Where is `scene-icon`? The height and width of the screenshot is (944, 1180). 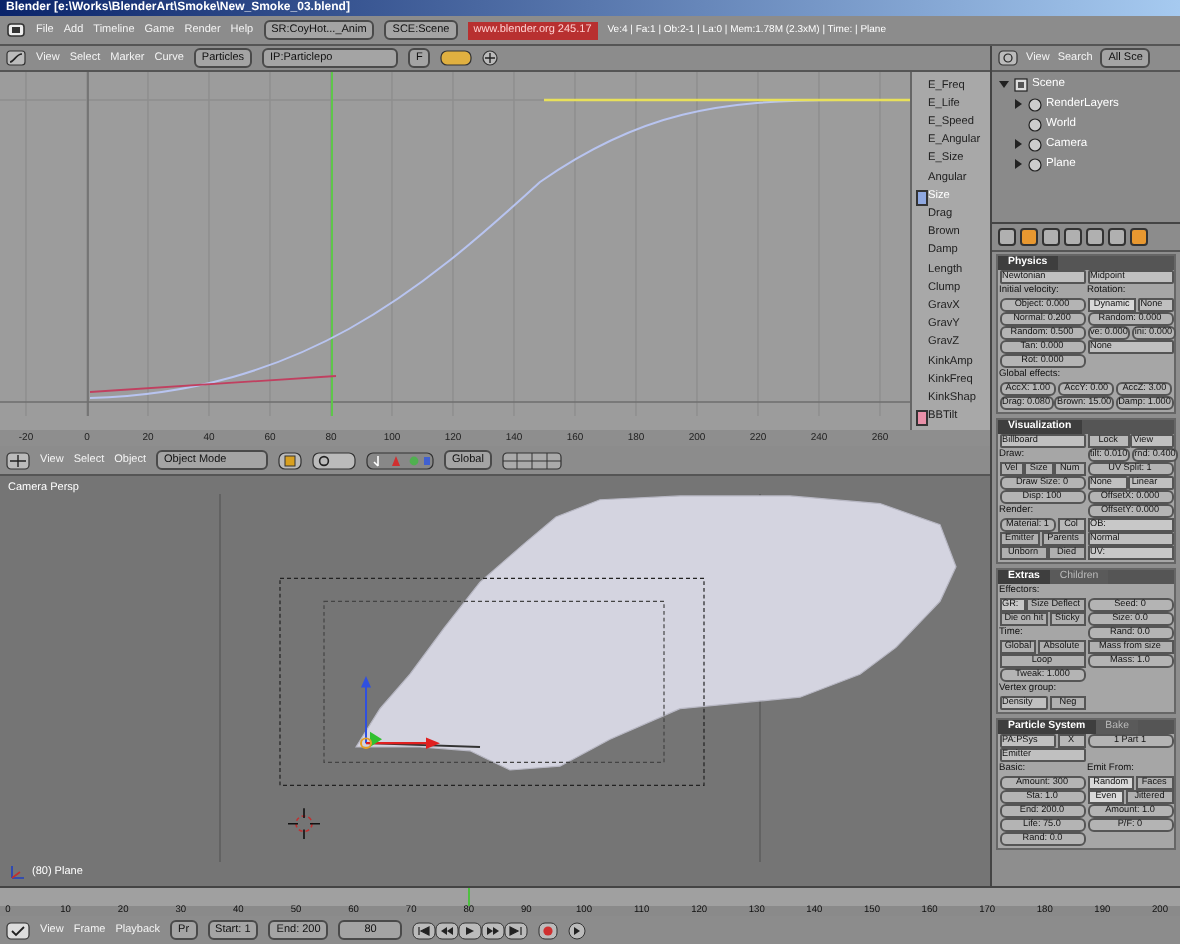 scene-icon is located at coordinates (1021, 84).